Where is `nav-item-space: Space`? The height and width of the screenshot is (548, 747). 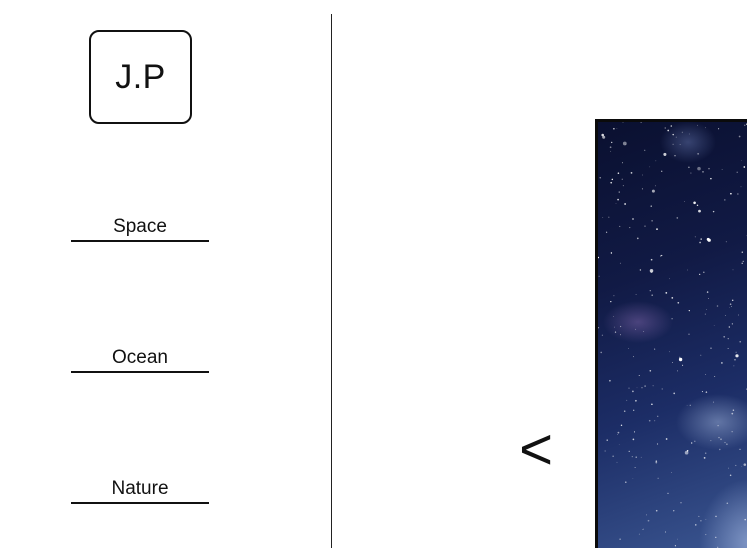 nav-item-space: Space is located at coordinates (140, 227).